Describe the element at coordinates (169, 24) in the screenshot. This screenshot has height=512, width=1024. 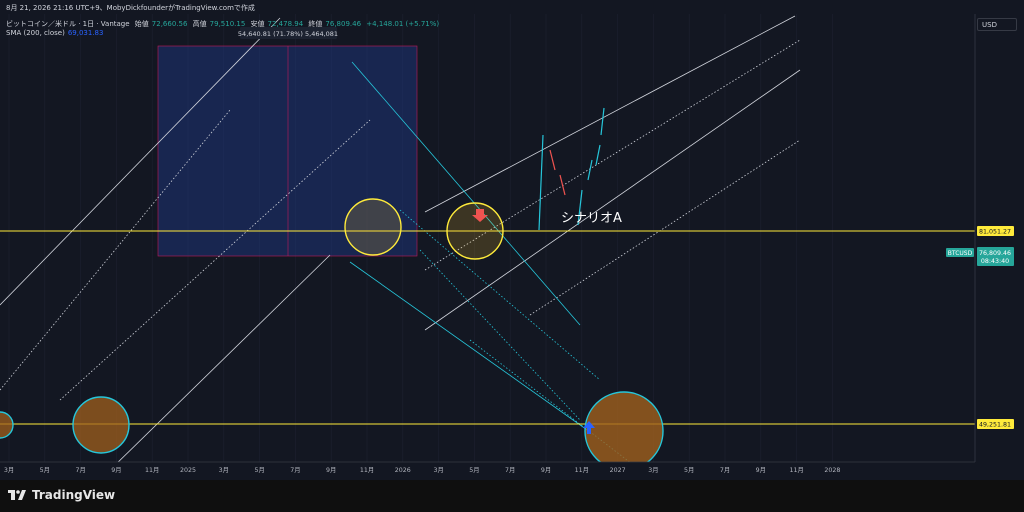
I see `open-value: 72,660.56` at that location.